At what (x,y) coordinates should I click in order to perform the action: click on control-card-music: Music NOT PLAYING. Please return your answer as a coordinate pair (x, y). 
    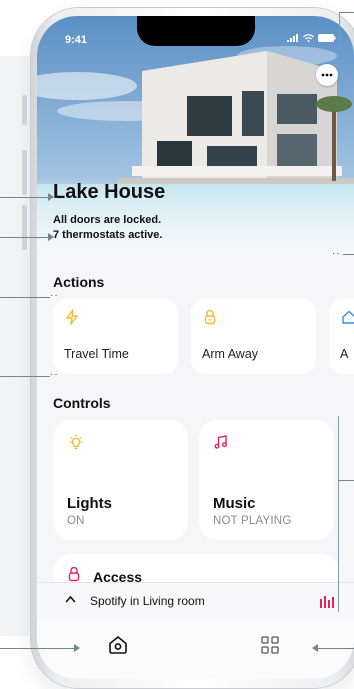
    Looking at the image, I should click on (266, 480).